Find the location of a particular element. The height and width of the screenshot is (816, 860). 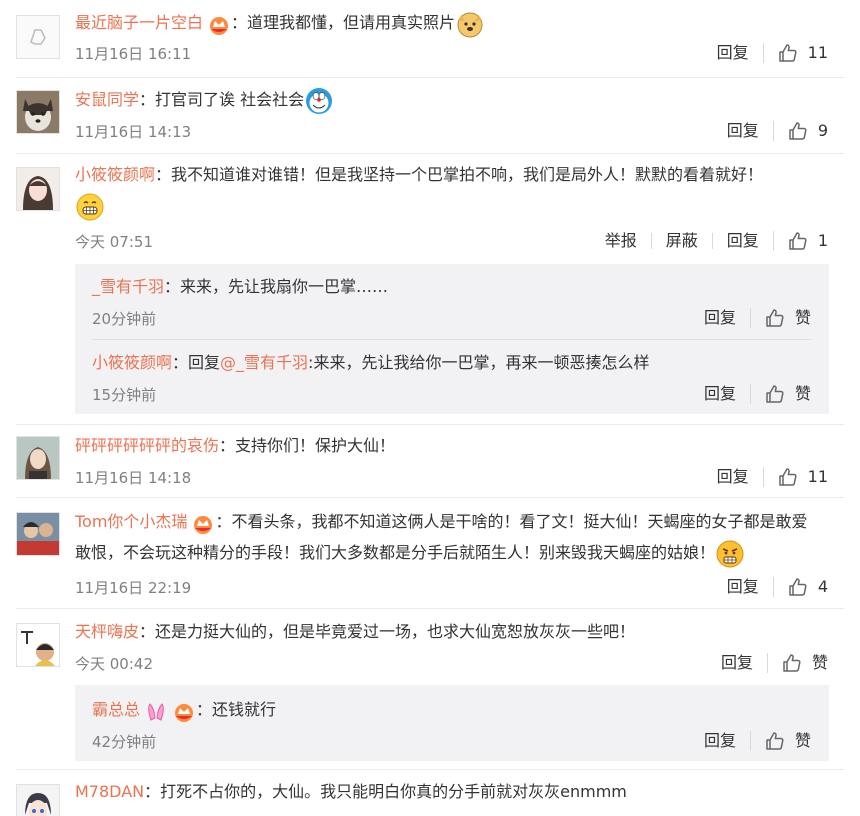

comment-item: M78DAN：打死不占你的，大仙。我只能明白你真的分手前就对灰灰enmmm is located at coordinates (430, 793).